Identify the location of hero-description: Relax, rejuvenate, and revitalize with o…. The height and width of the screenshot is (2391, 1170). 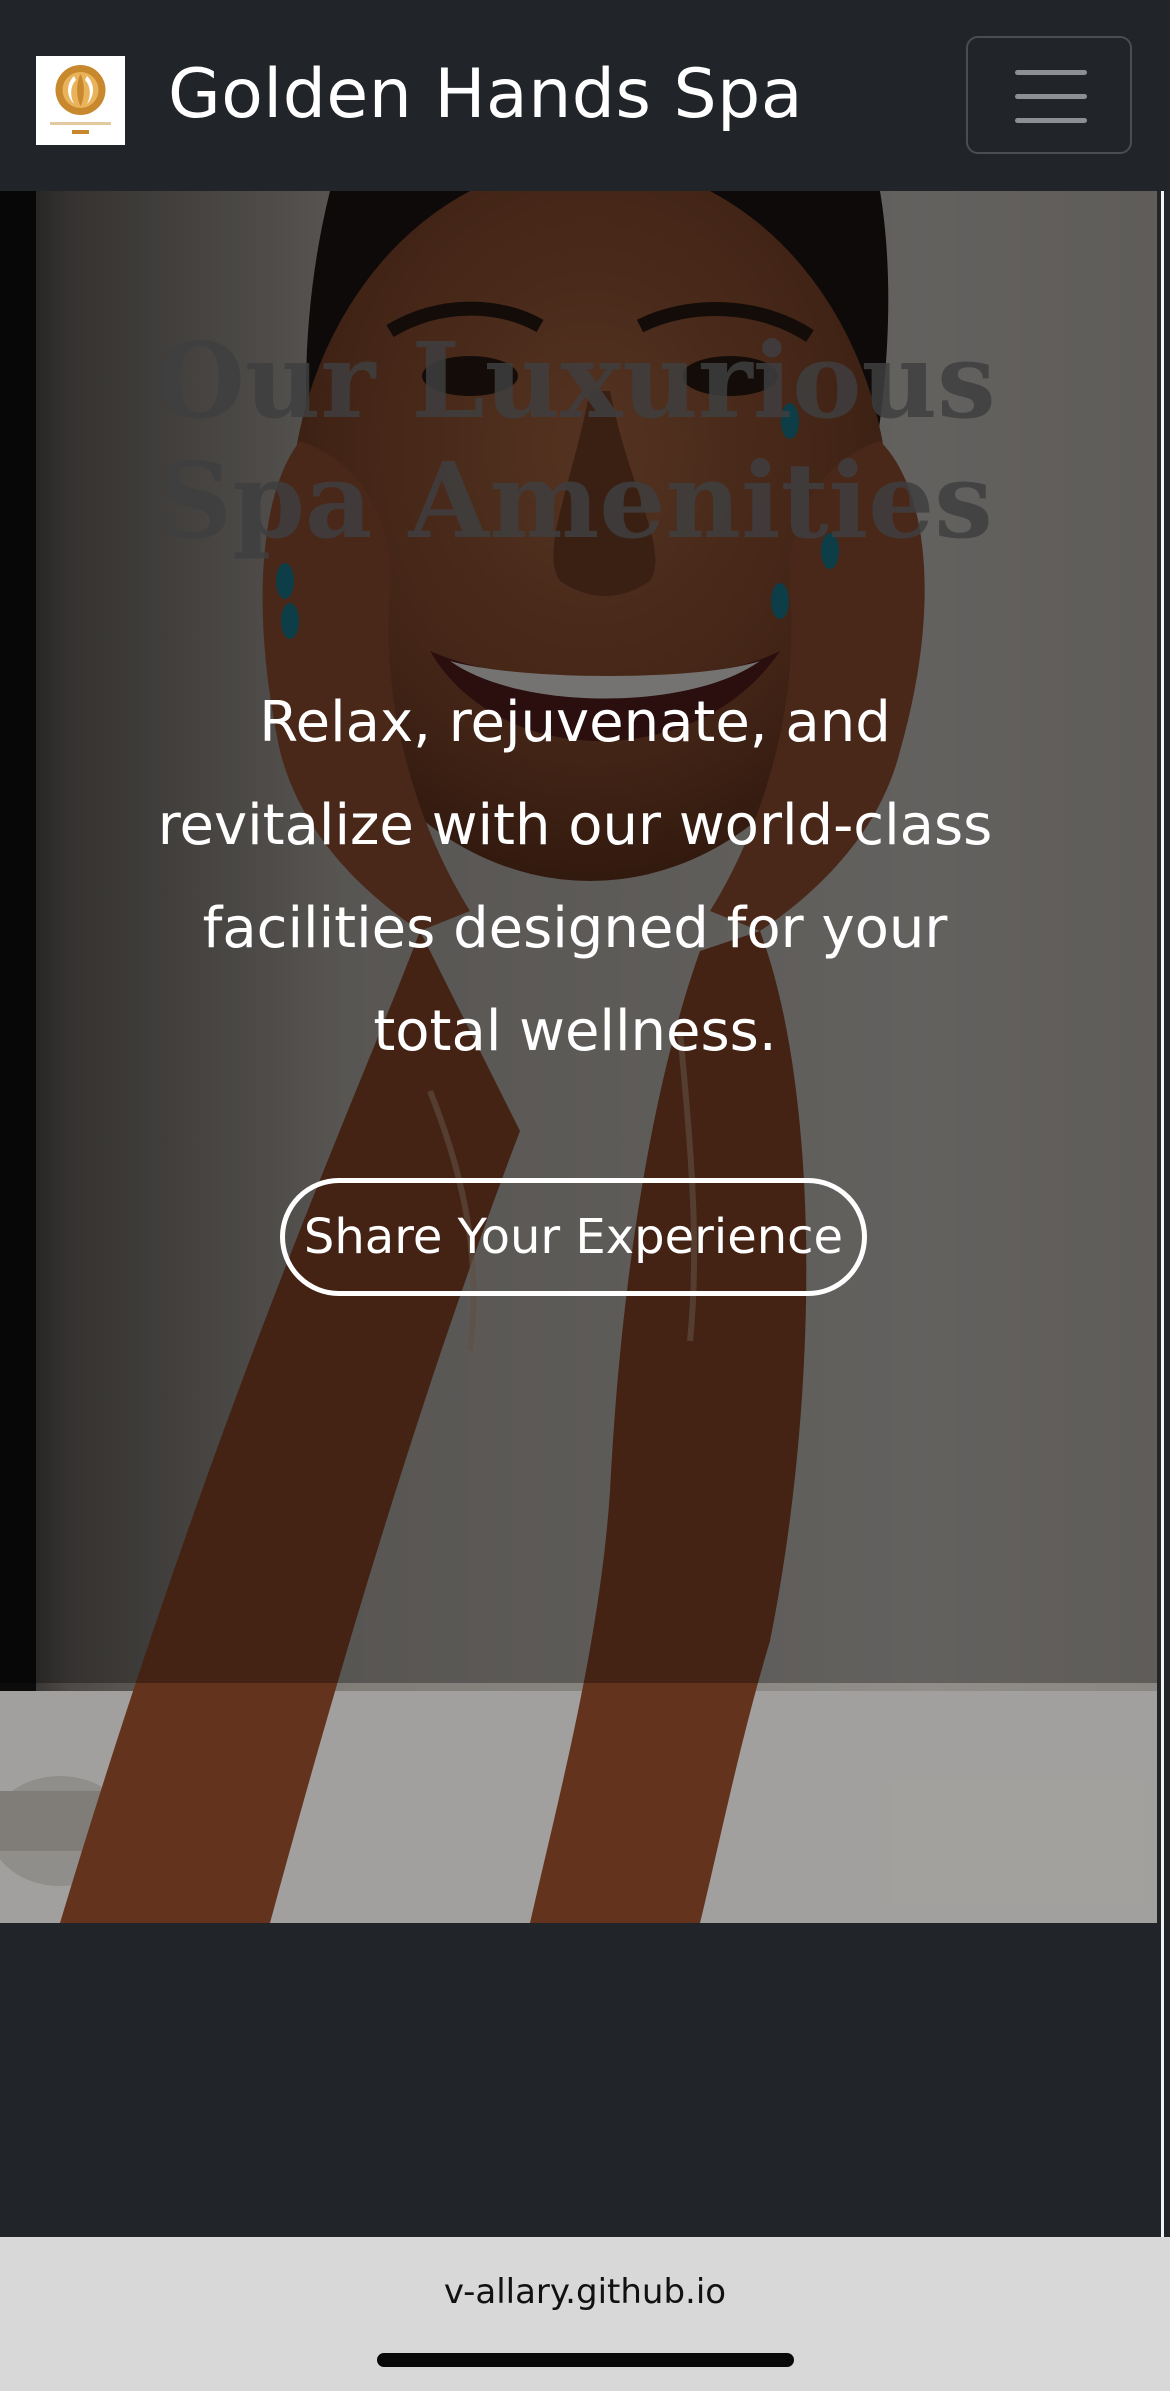
(575, 877).